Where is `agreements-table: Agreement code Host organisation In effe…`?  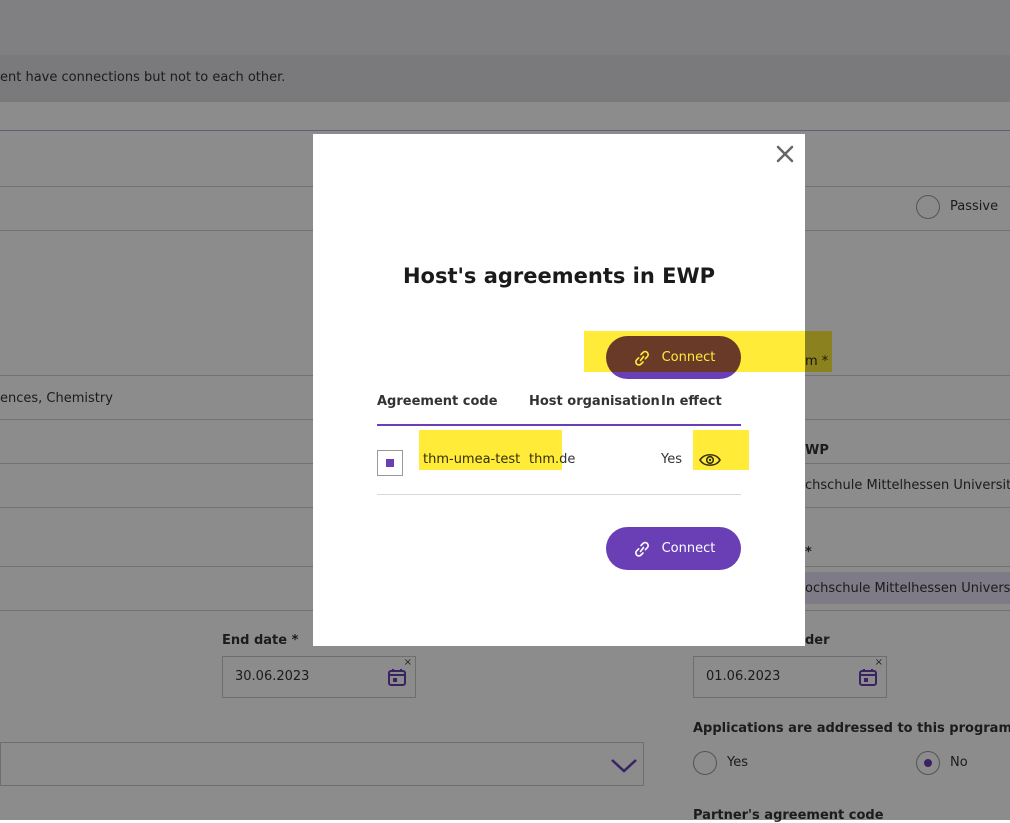
agreements-table: Agreement code Host organisation In effe… is located at coordinates (559, 439).